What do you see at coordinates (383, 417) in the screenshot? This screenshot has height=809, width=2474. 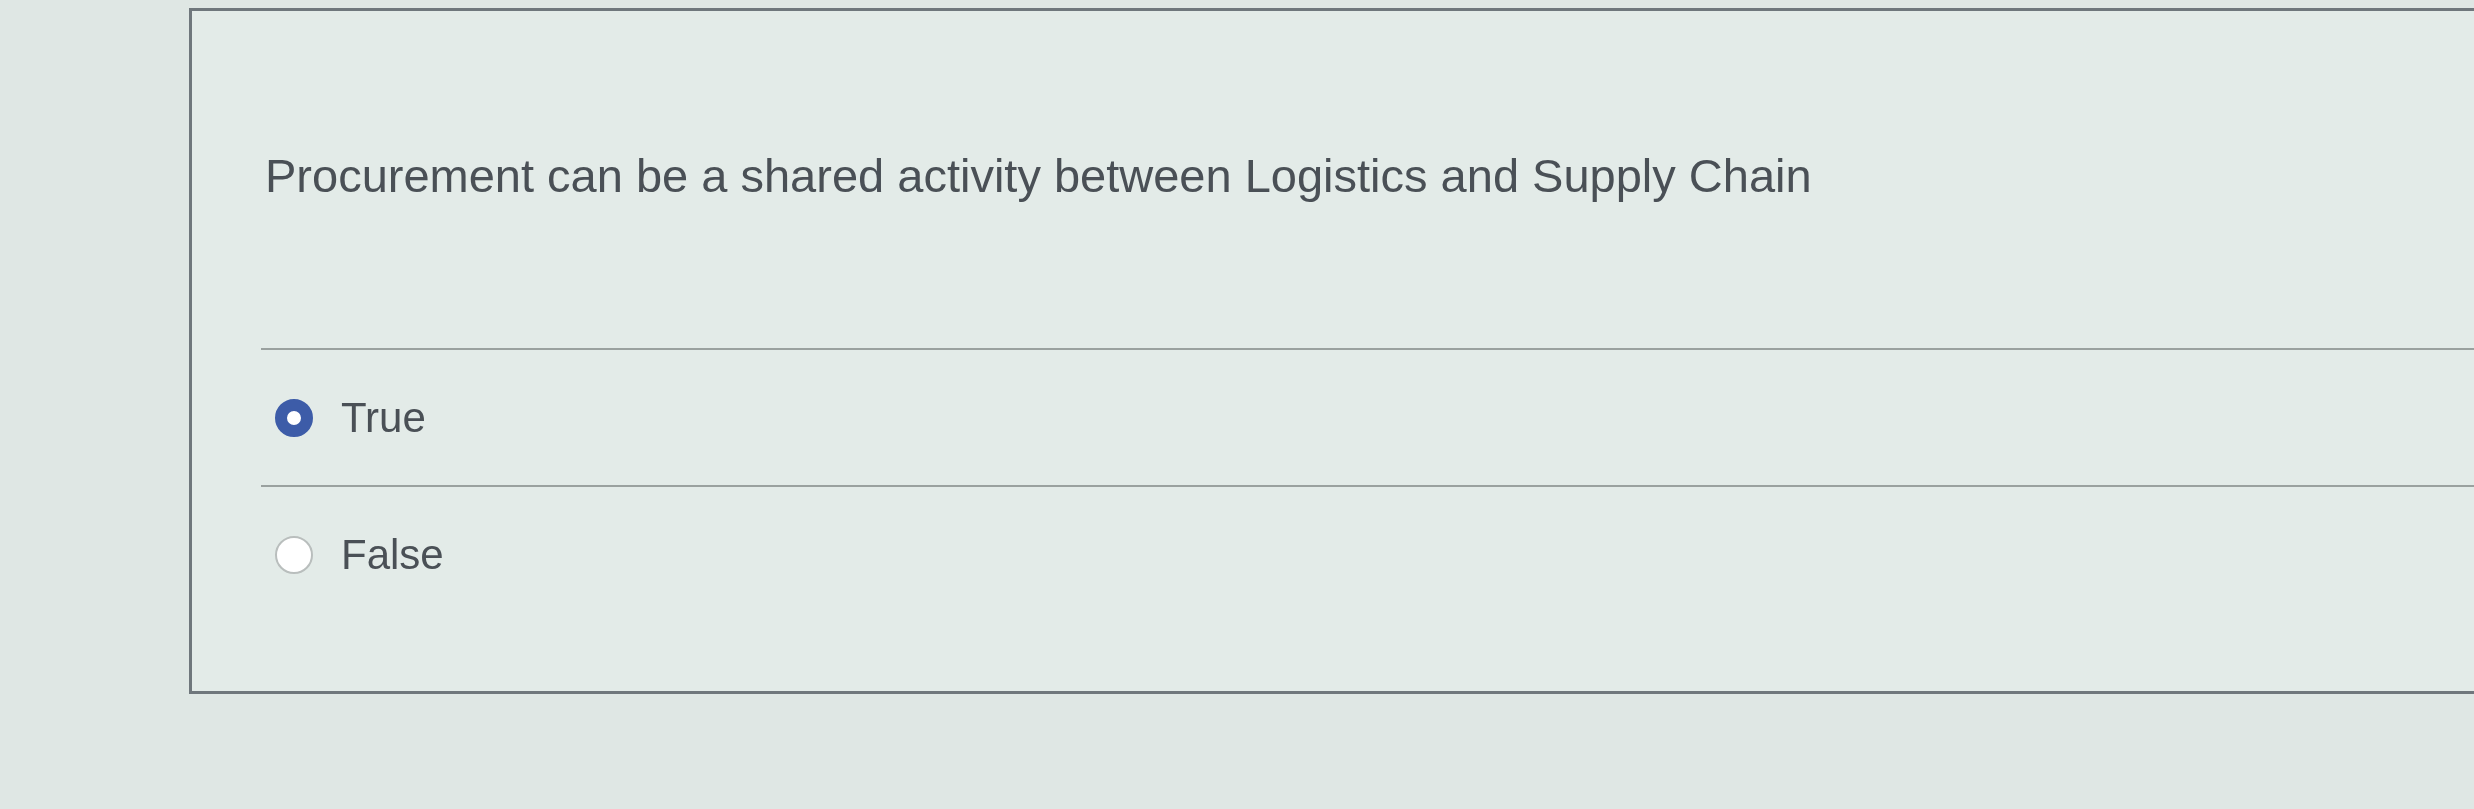 I see `option-label: True` at bounding box center [383, 417].